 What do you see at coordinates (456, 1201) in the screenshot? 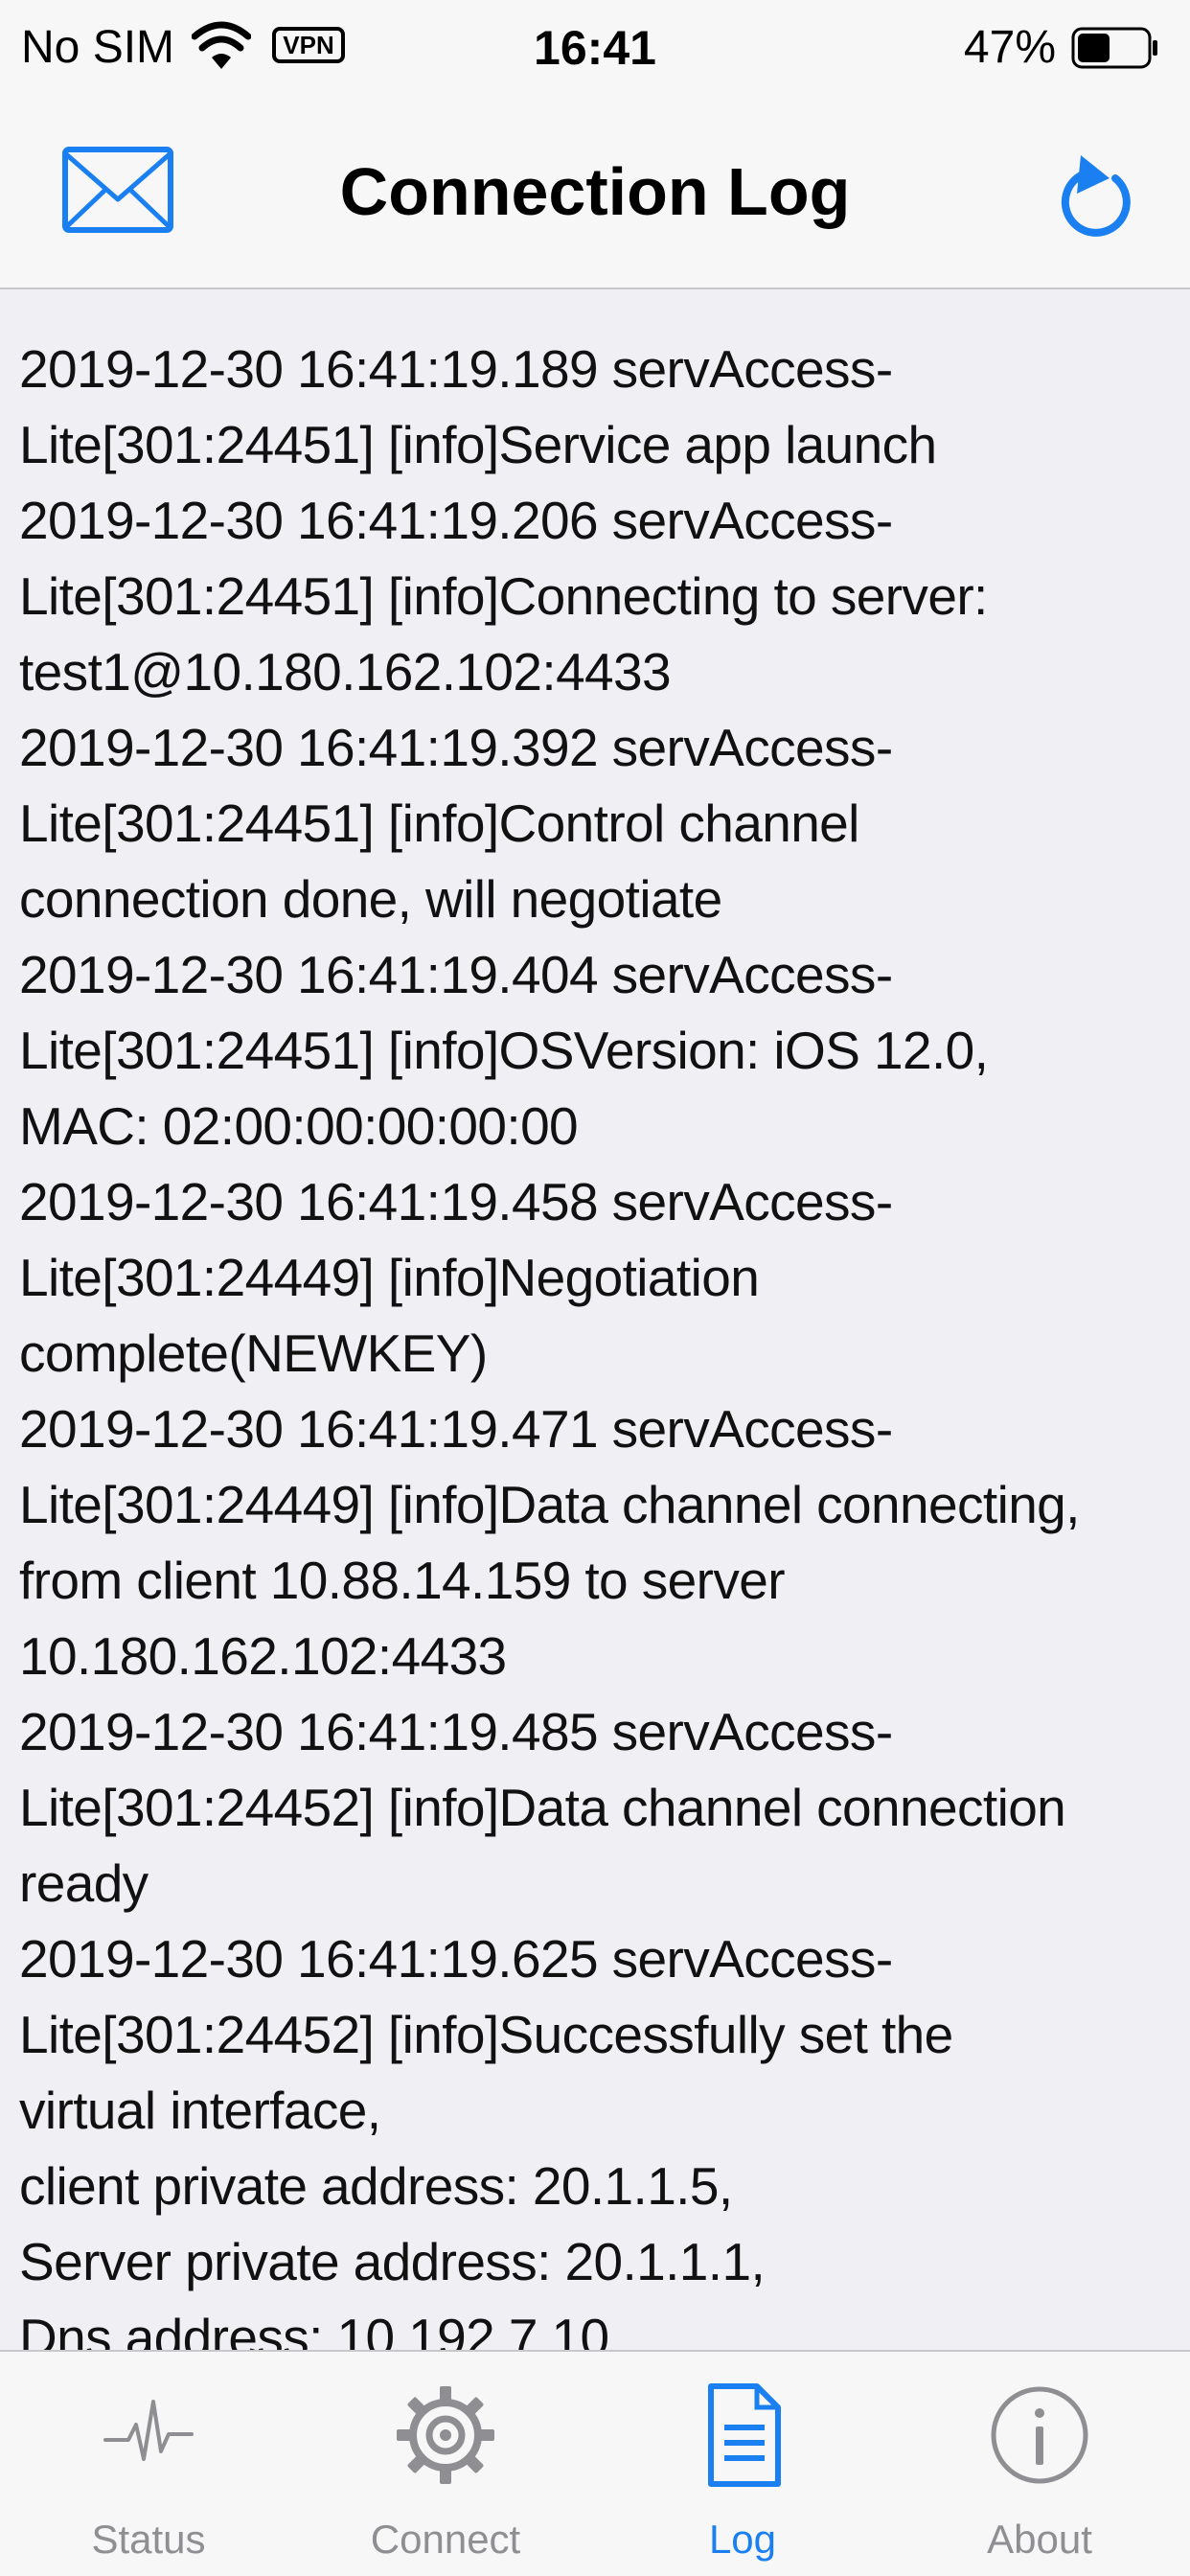
I see `log-line: 2019-12-30 16:41:19.458 servAccess-` at bounding box center [456, 1201].